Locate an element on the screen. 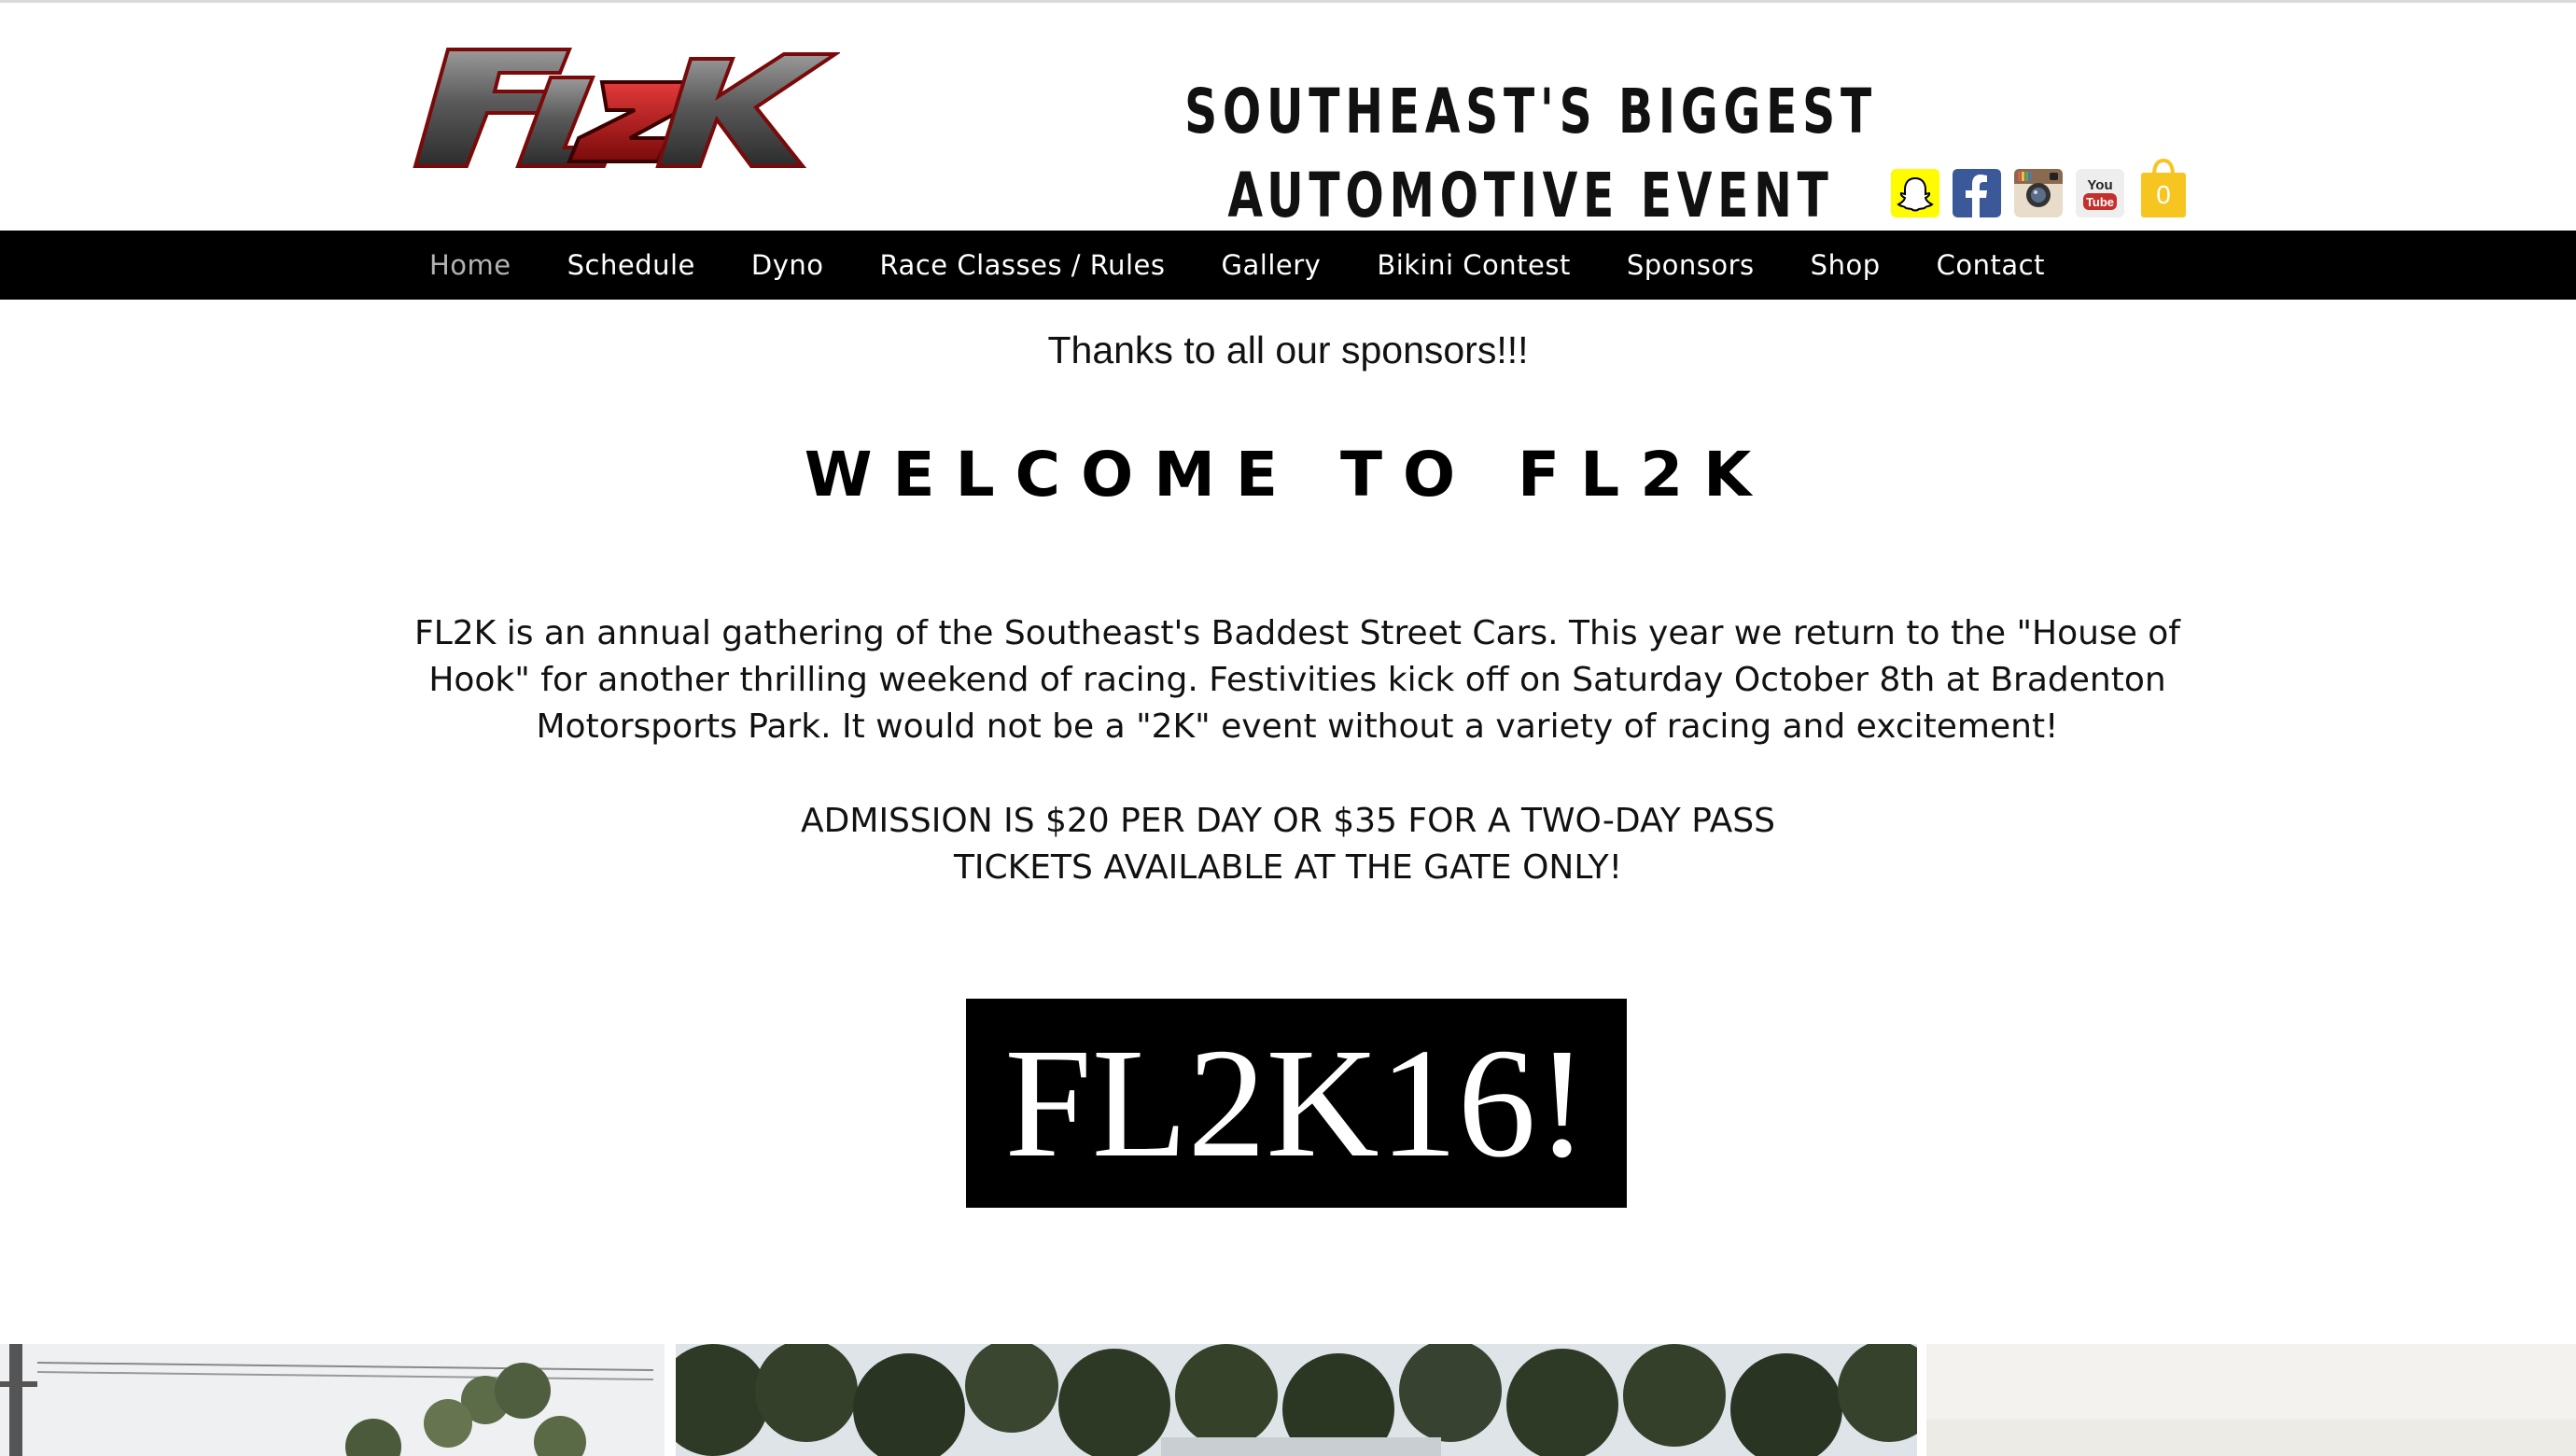 This screenshot has width=2576, height=1456. nav-item-gallery: Gallery is located at coordinates (1272, 265).